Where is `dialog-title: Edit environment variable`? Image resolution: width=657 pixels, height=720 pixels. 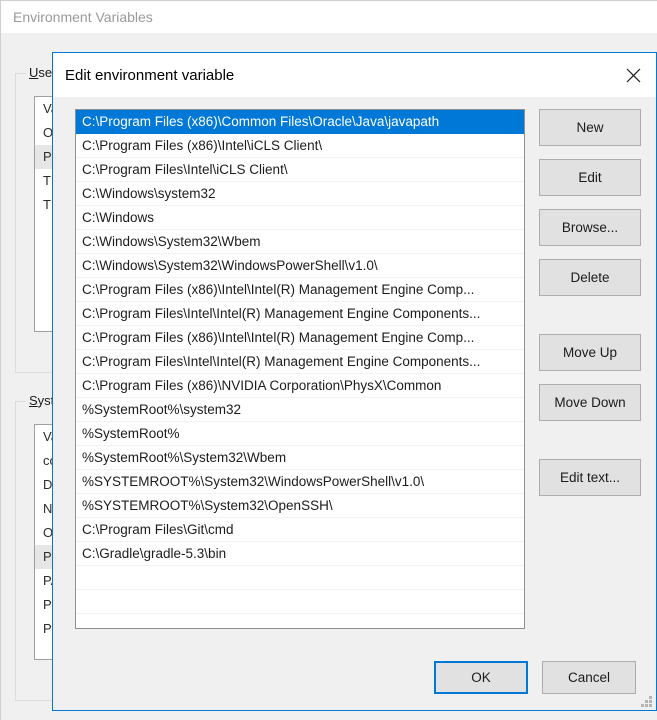
dialog-title: Edit environment variable is located at coordinates (150, 75).